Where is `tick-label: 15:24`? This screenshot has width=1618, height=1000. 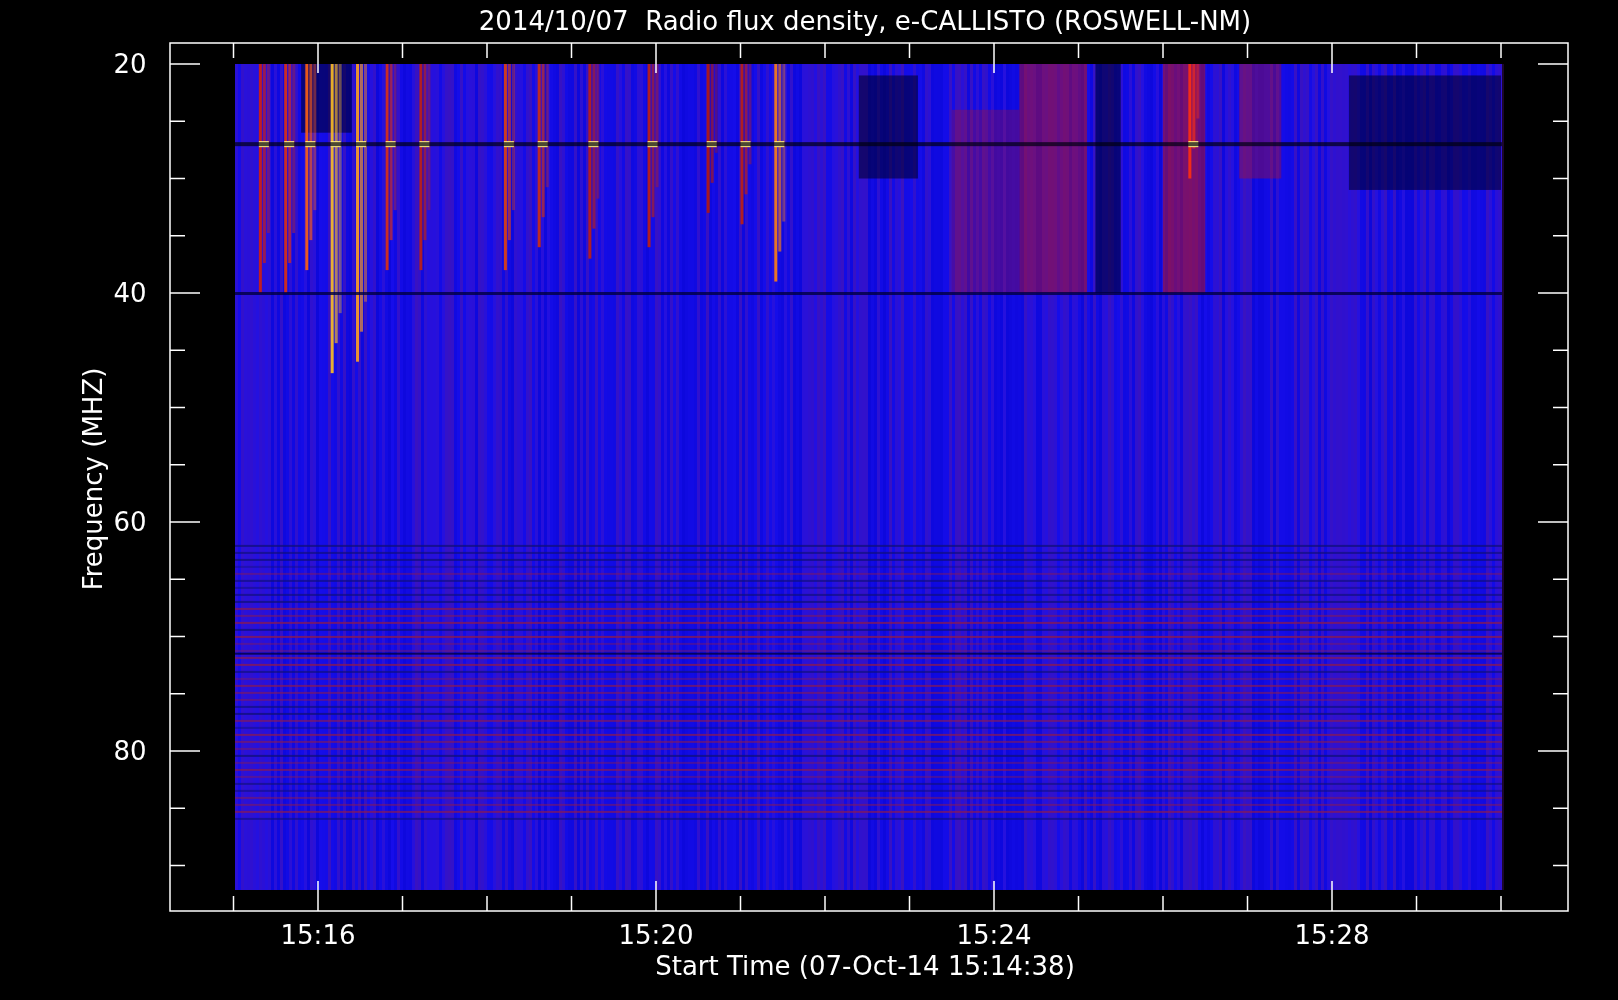 tick-label: 15:24 is located at coordinates (994, 935).